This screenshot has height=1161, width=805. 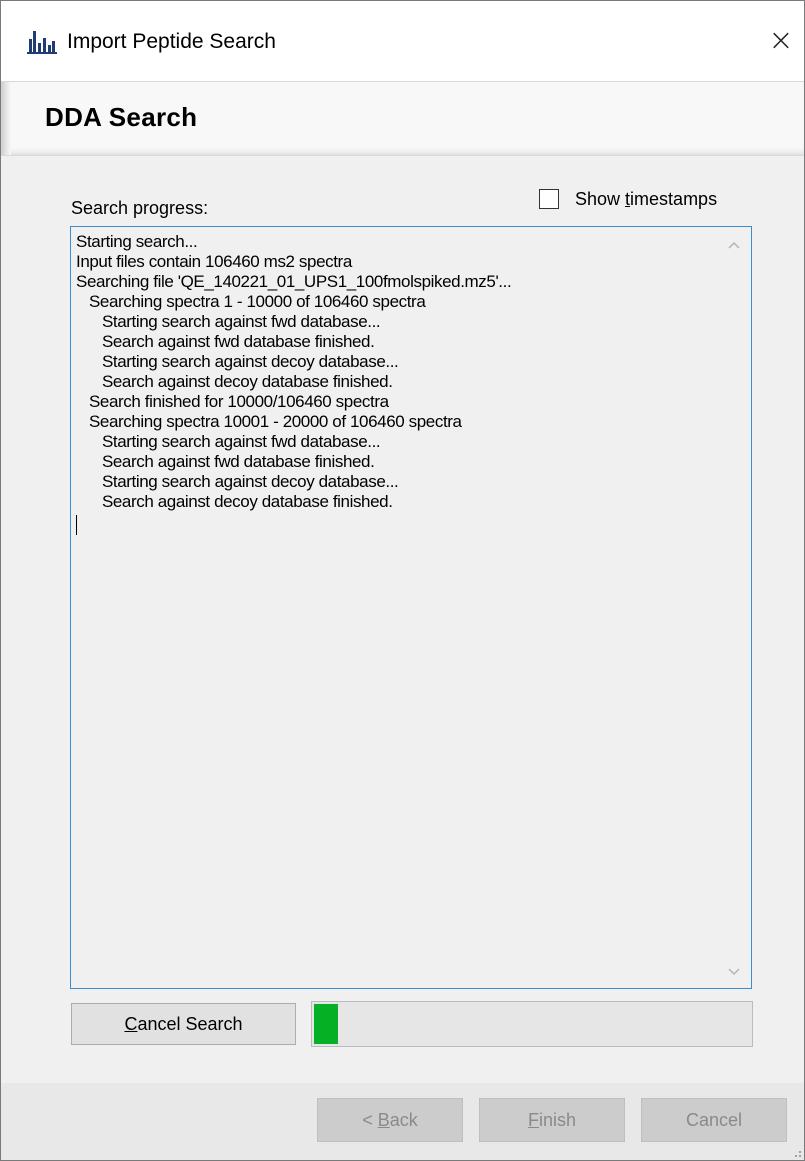 What do you see at coordinates (734, 607) in the screenshot?
I see `log-scrollbar` at bounding box center [734, 607].